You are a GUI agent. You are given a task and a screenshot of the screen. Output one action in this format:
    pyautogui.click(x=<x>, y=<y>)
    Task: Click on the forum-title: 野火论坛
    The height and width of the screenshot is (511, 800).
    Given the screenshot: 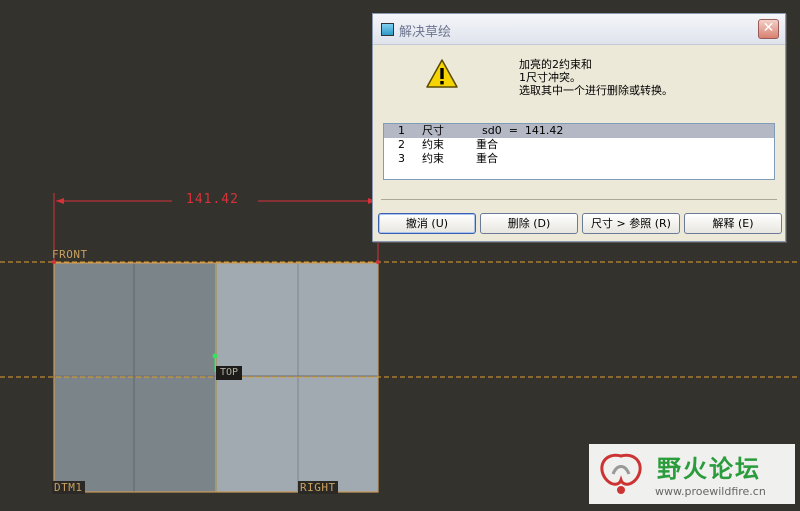 What is the action you would take?
    pyautogui.click(x=709, y=469)
    